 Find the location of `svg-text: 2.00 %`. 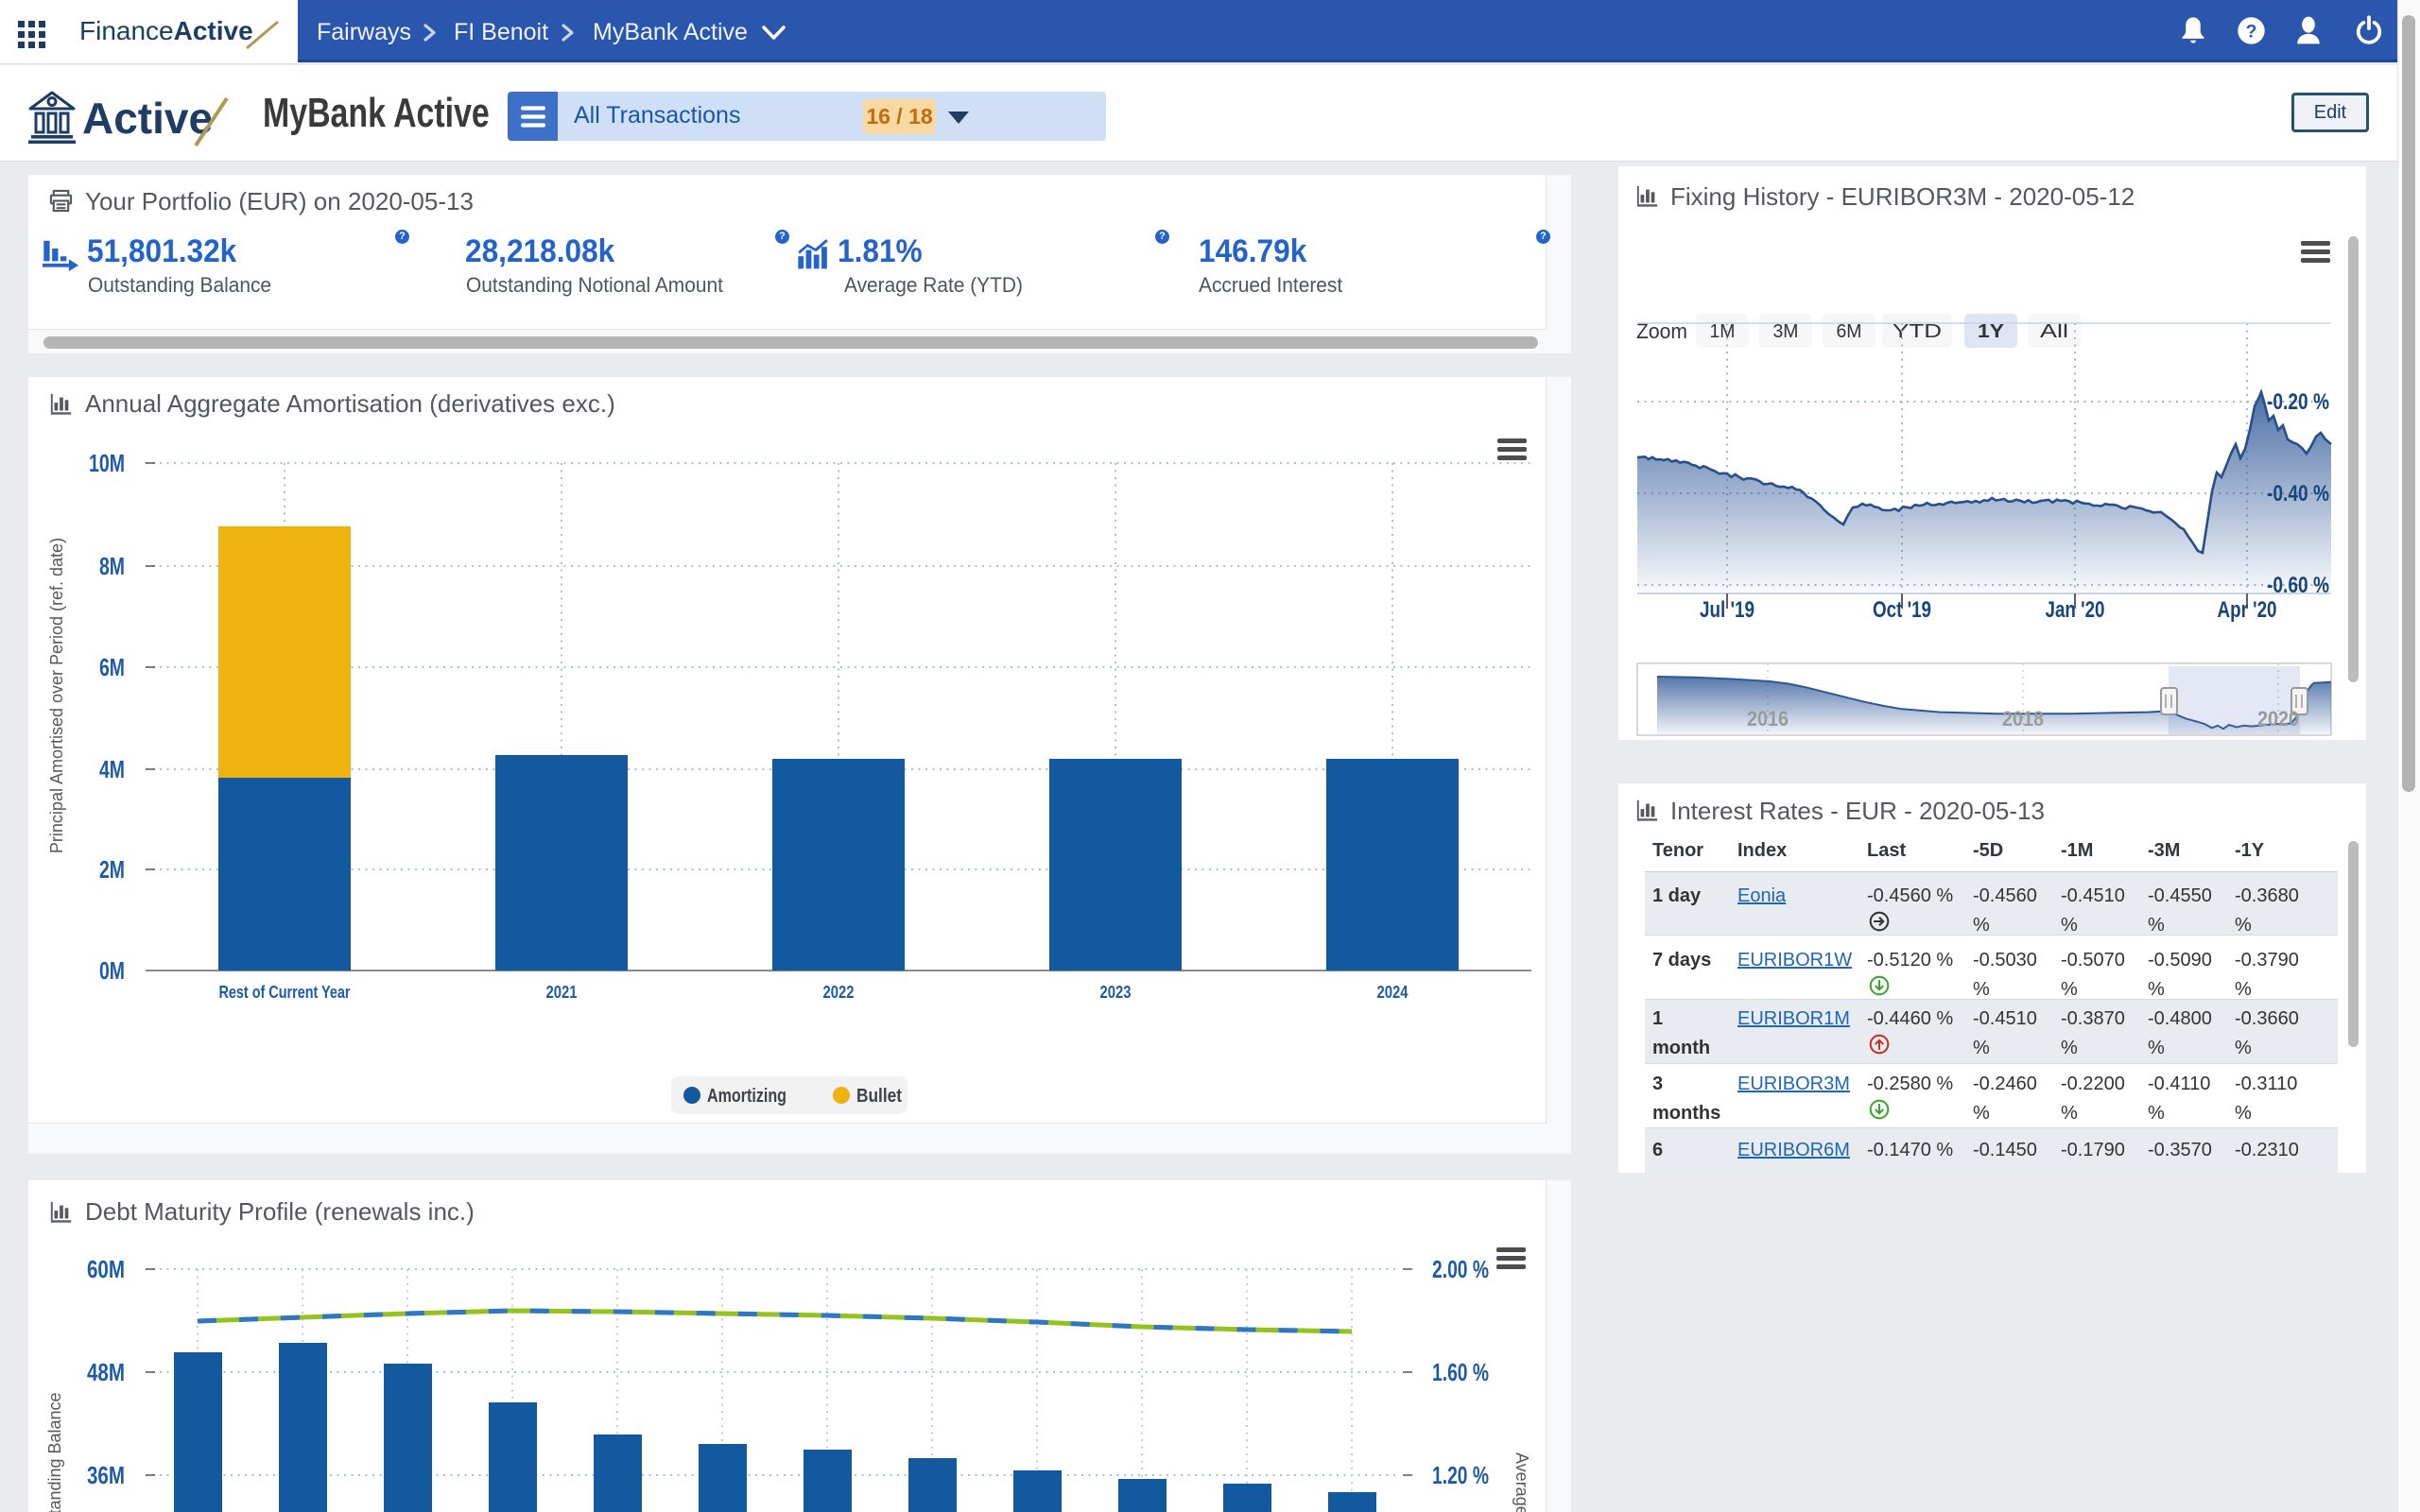

svg-text: 2.00 % is located at coordinates (1460, 1269).